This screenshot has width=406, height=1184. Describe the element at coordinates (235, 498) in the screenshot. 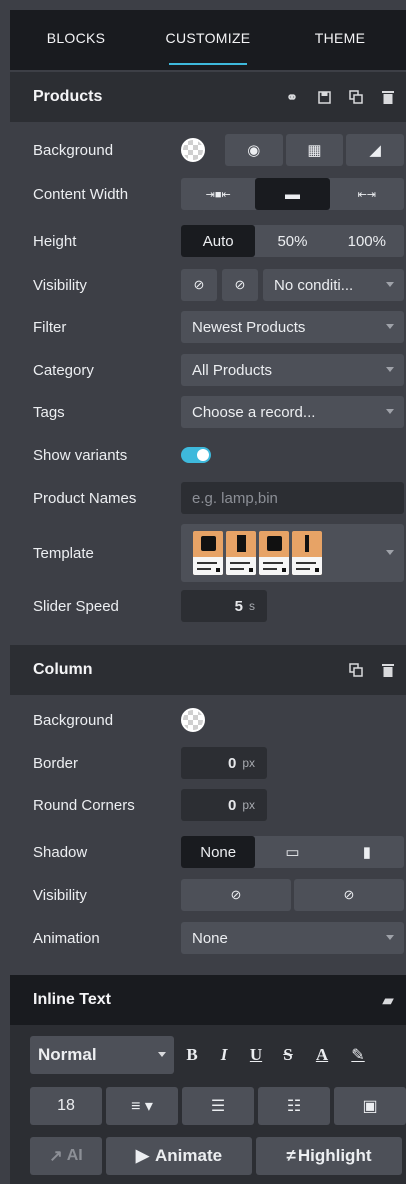

I see `product-names-placeholder: e.g. lamp,bin` at that location.